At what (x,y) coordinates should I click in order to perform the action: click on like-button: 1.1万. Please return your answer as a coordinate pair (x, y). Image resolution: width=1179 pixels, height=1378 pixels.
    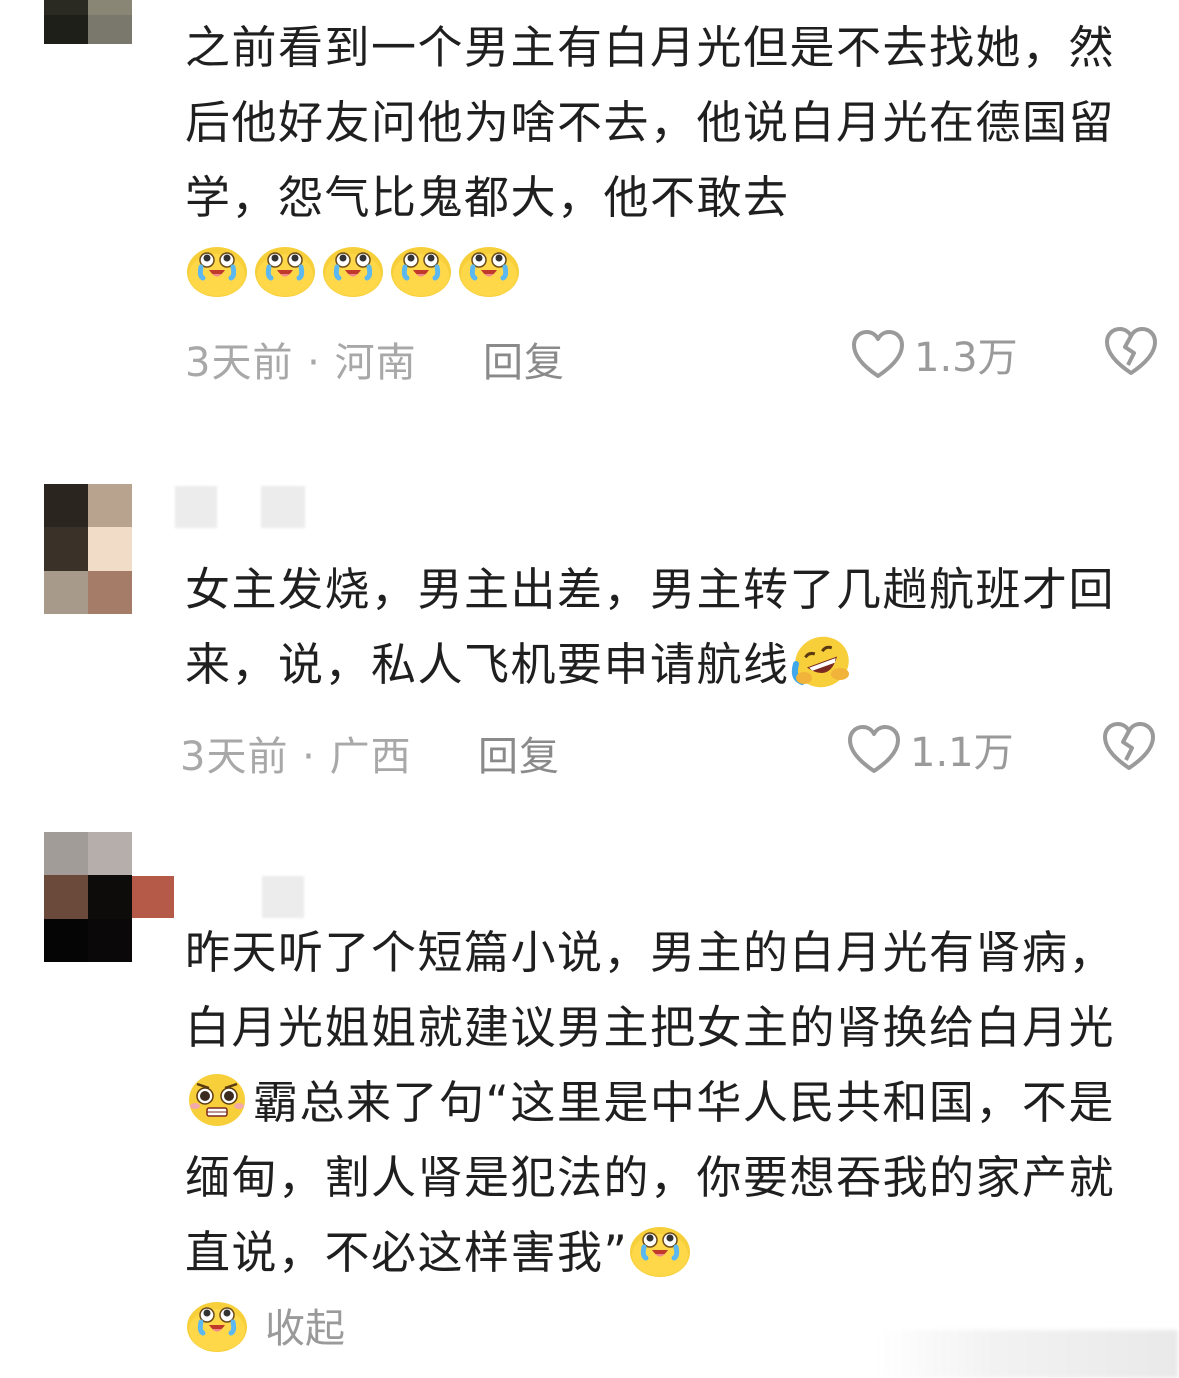
    Looking at the image, I should click on (930, 749).